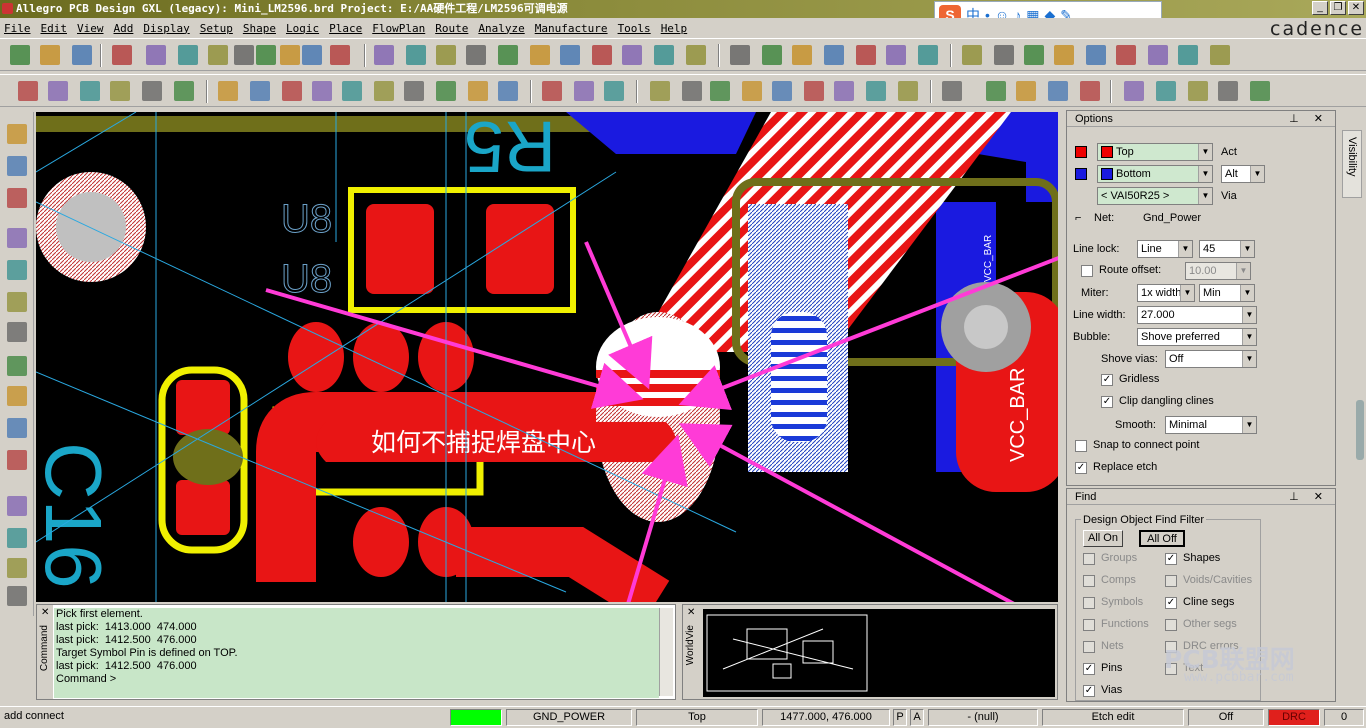 Image resolution: width=1366 pixels, height=728 pixels. What do you see at coordinates (1211, 359) in the screenshot?
I see `shove-vias-select: Off ▼` at bounding box center [1211, 359].